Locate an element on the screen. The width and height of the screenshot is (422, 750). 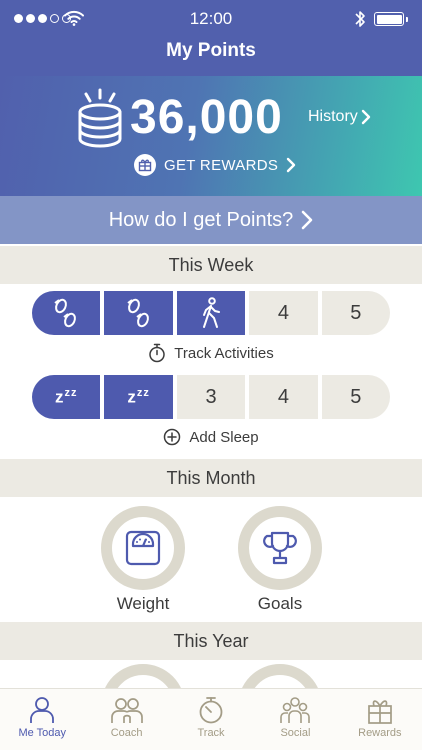
section-title: This Year is located at coordinates (211, 640).